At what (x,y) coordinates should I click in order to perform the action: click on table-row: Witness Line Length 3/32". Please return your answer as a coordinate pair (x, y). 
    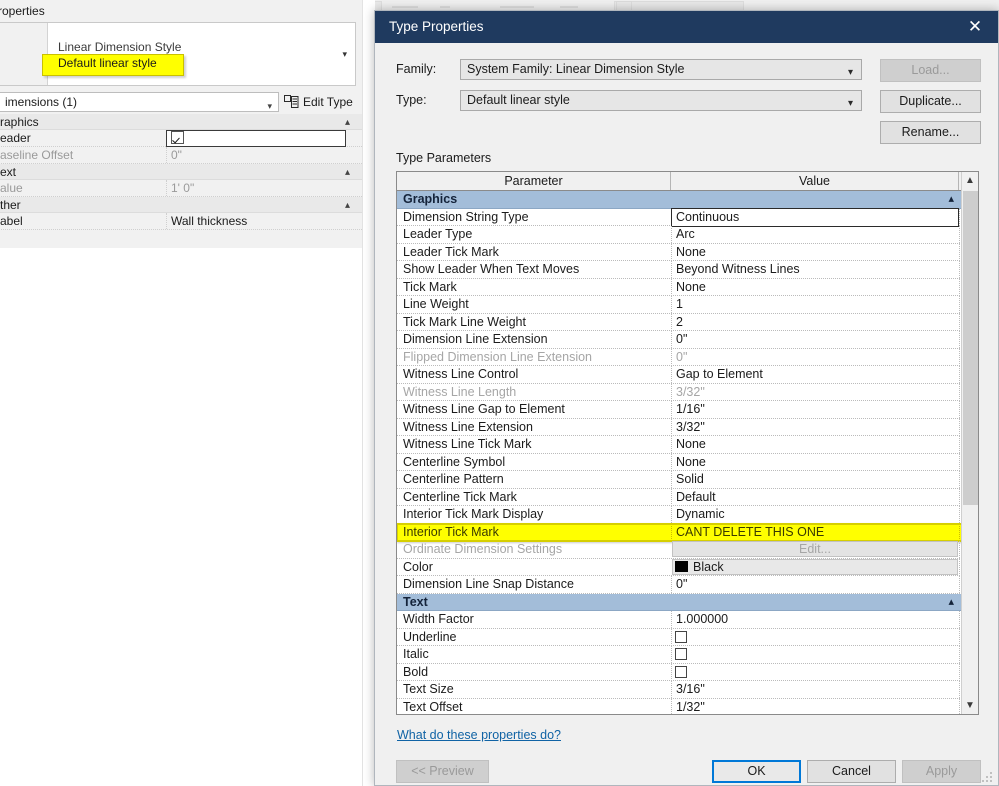
    Looking at the image, I should click on (687, 392).